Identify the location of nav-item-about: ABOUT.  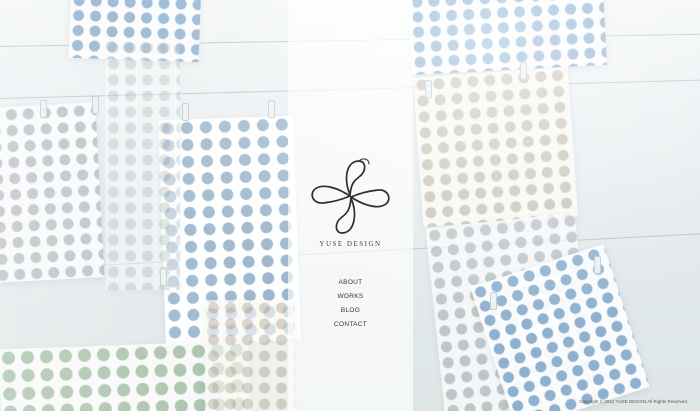
(350, 280).